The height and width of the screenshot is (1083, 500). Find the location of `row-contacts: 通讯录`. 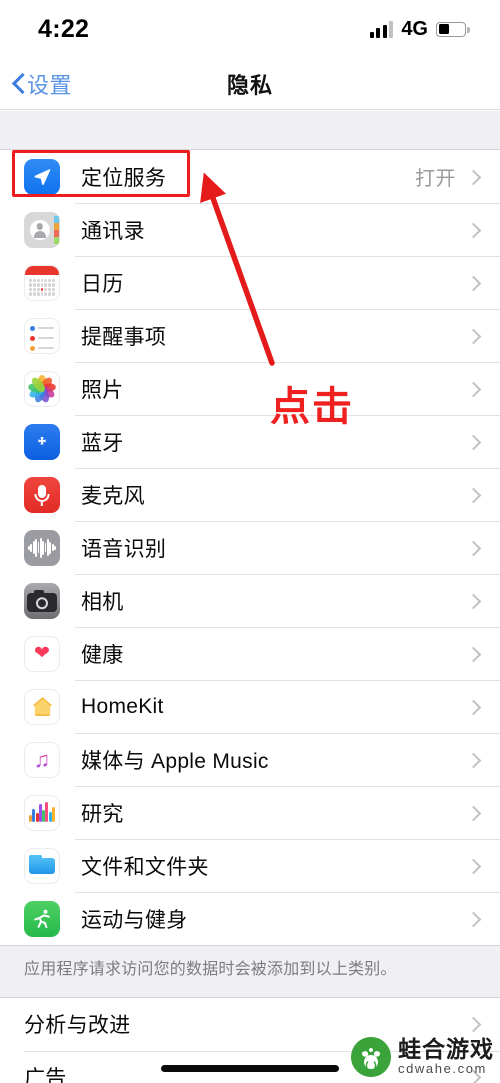

row-contacts: 通讯录 is located at coordinates (250, 229).